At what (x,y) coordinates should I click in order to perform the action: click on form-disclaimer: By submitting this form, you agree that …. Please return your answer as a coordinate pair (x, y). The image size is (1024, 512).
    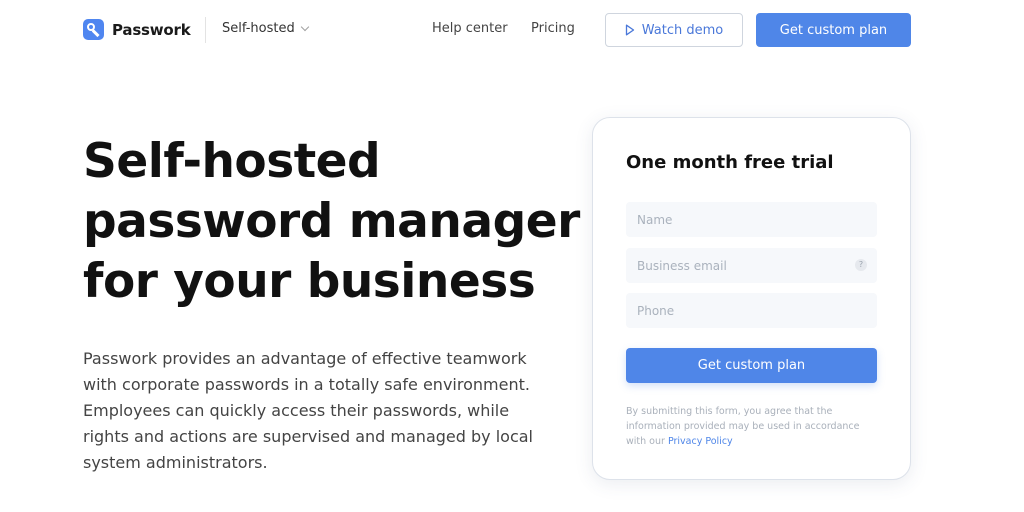
    Looking at the image, I should click on (746, 426).